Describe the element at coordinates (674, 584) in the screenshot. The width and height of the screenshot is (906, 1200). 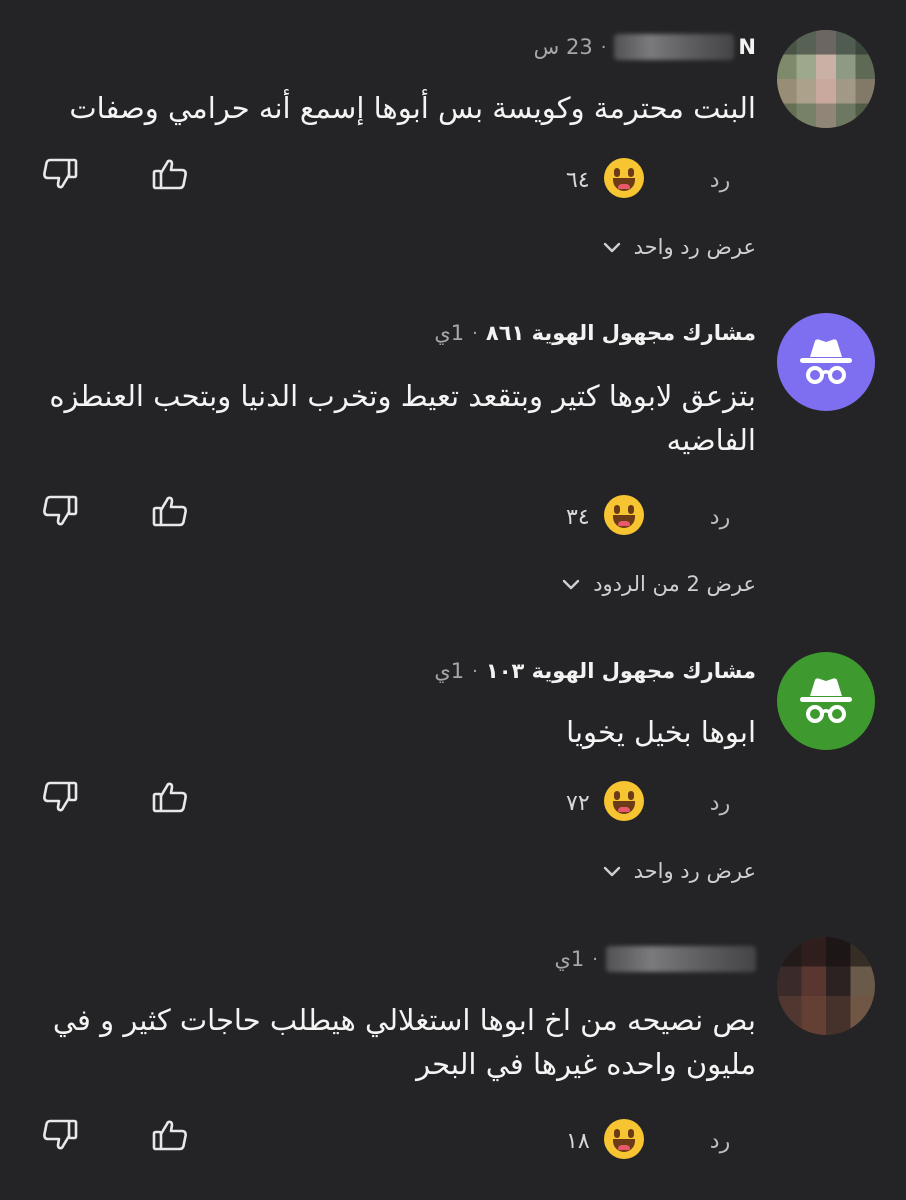
I see `show-replies-label: عرض 2 من الردود` at that location.